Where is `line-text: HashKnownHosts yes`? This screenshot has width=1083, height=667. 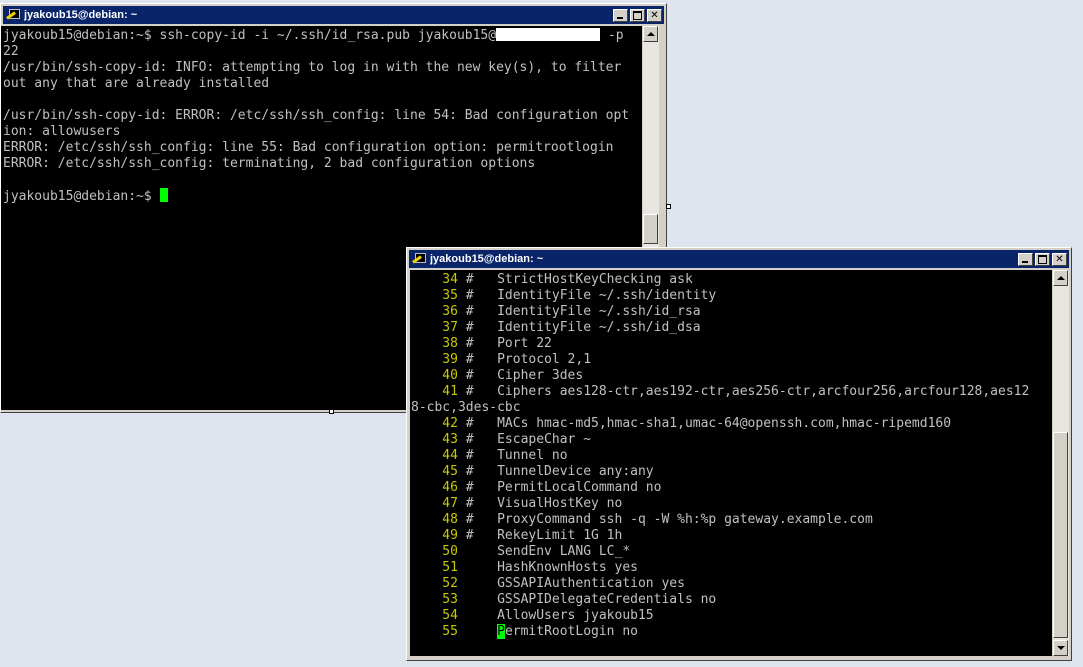
line-text: HashKnownHosts yes is located at coordinates (547, 567).